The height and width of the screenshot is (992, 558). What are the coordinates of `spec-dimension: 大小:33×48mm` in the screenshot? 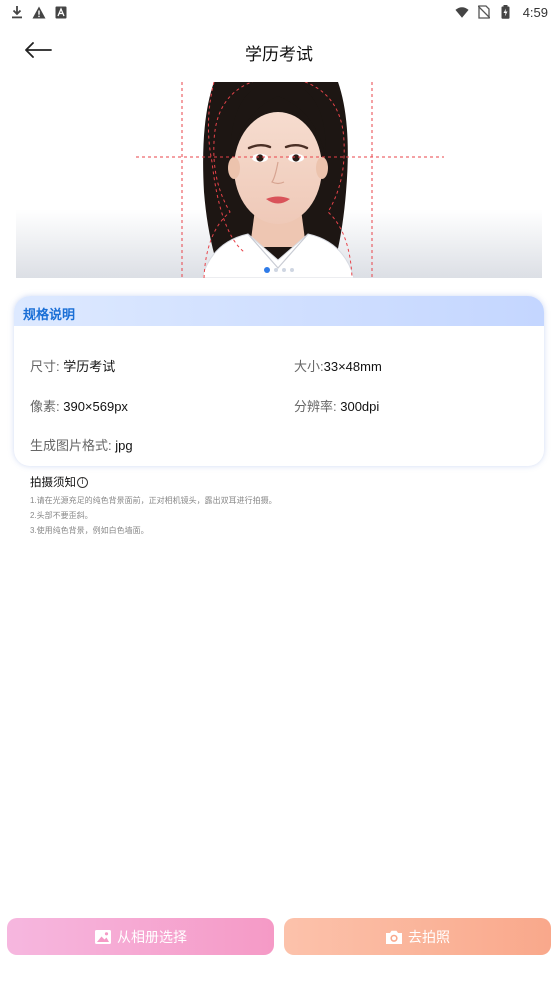 It's located at (338, 365).